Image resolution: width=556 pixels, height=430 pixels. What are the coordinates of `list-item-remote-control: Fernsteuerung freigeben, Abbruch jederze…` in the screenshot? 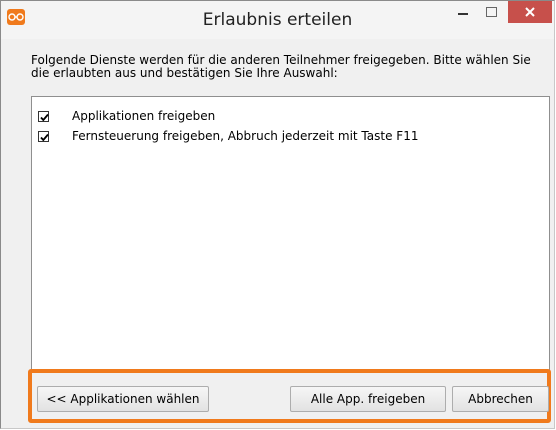 It's located at (228, 136).